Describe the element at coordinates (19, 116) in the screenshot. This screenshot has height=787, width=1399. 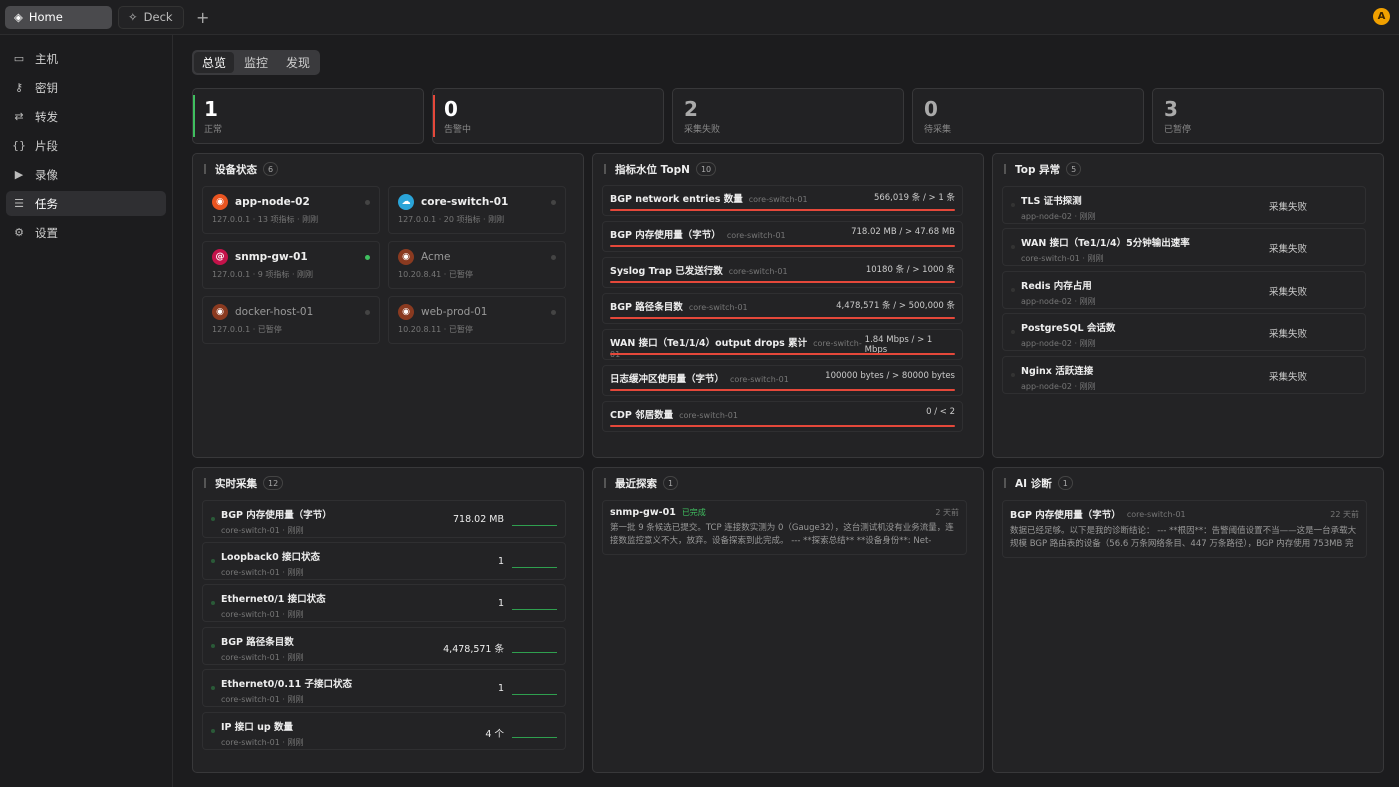
I see `forward-icon: ⇄` at that location.